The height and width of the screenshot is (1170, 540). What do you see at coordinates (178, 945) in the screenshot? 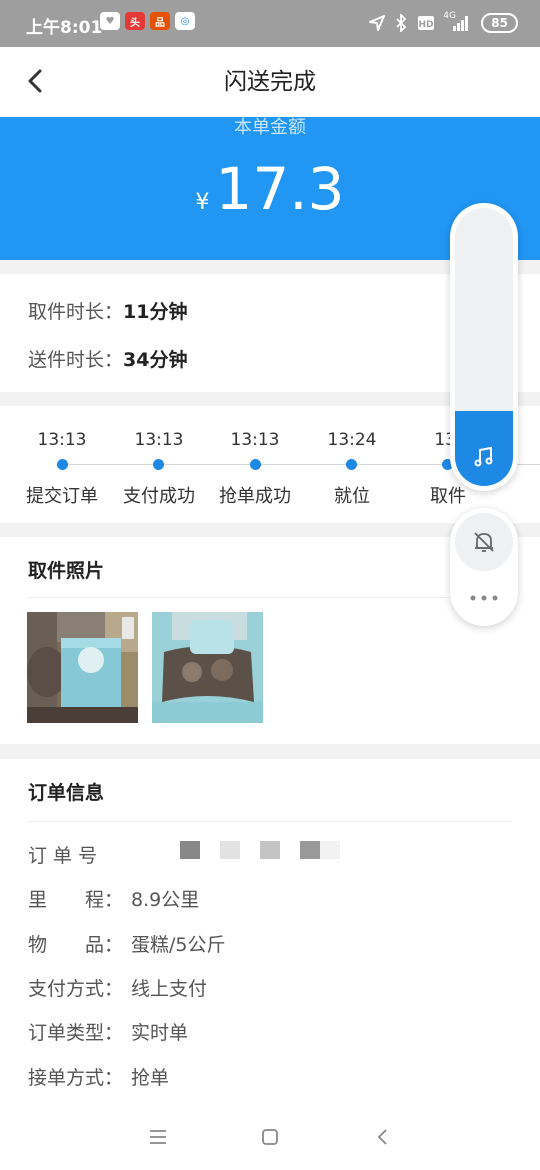
I see `item-value: 蛋糕/5公斤` at bounding box center [178, 945].